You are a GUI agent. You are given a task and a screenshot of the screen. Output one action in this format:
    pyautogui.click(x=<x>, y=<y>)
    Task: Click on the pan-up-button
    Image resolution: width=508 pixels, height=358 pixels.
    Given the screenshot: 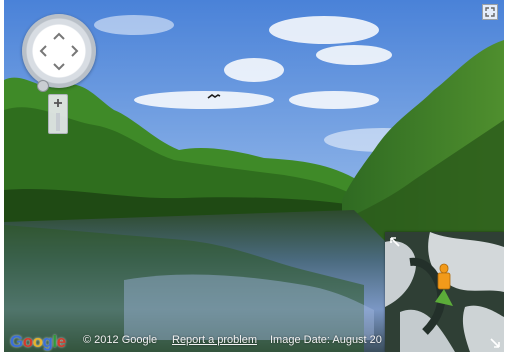 What is the action you would take?
    pyautogui.click(x=59, y=36)
    